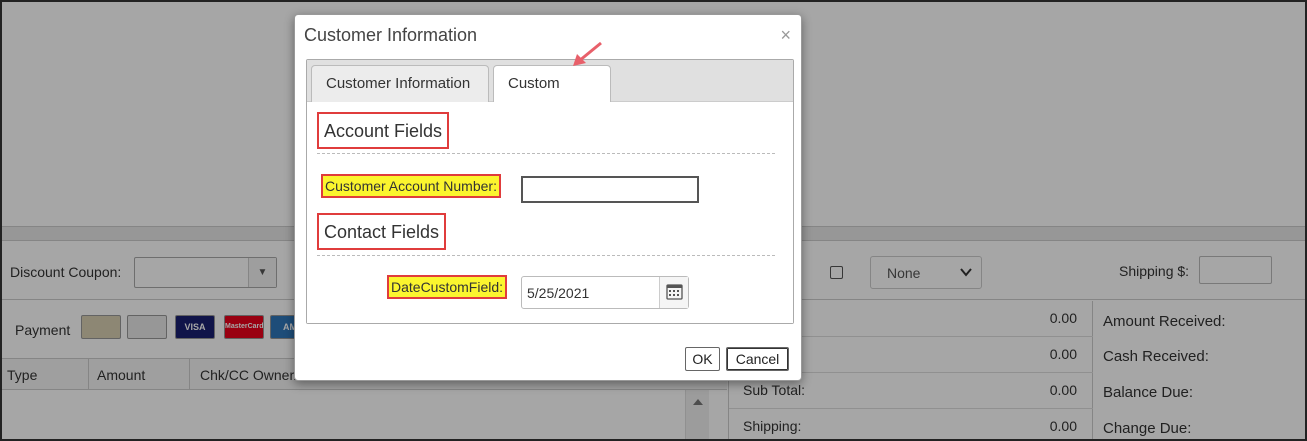 The image size is (1307, 441). I want to click on date-custom-field-label: DateCustomField:, so click(447, 287).